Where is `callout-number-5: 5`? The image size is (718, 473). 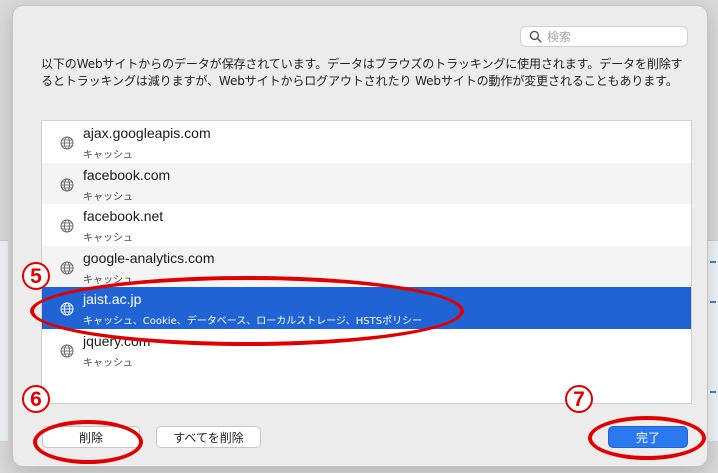 callout-number-5: 5 is located at coordinates (36, 276).